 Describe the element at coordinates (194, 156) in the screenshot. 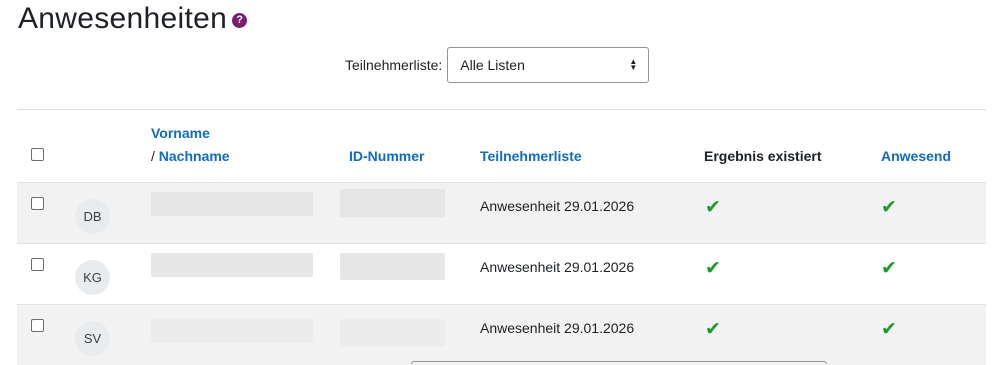

I see `sort-lastname-link: Nachname` at that location.